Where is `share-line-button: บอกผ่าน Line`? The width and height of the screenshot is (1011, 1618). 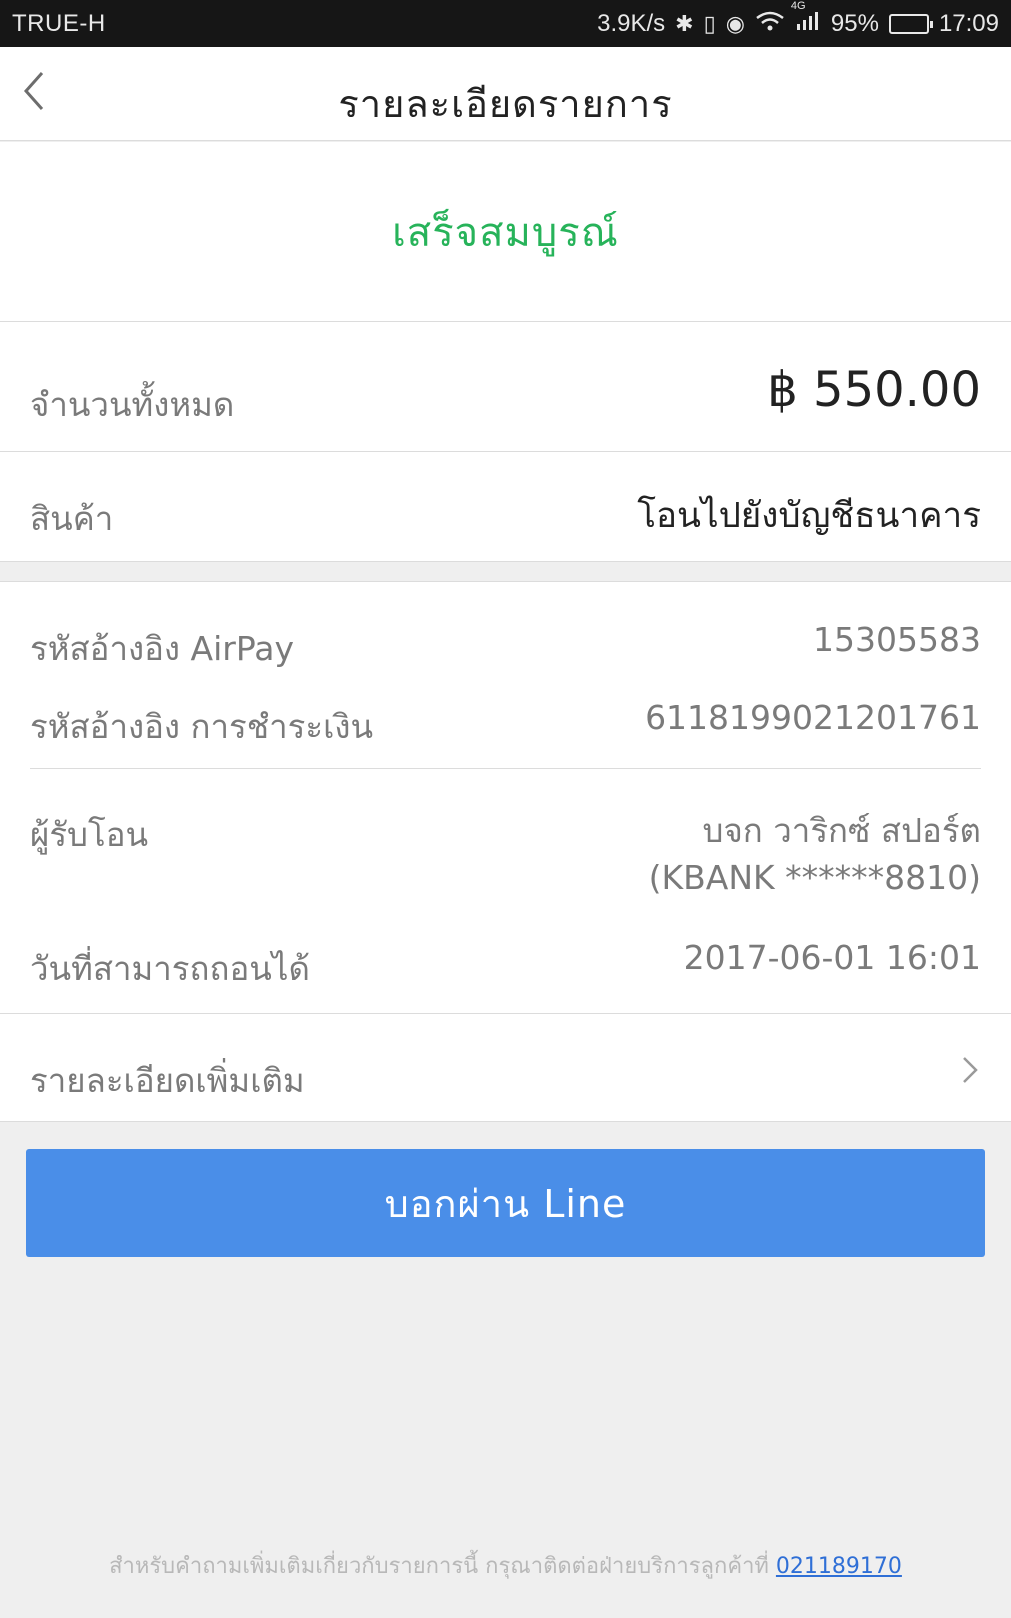
share-line-button: บอกผ่าน Line is located at coordinates (505, 1203).